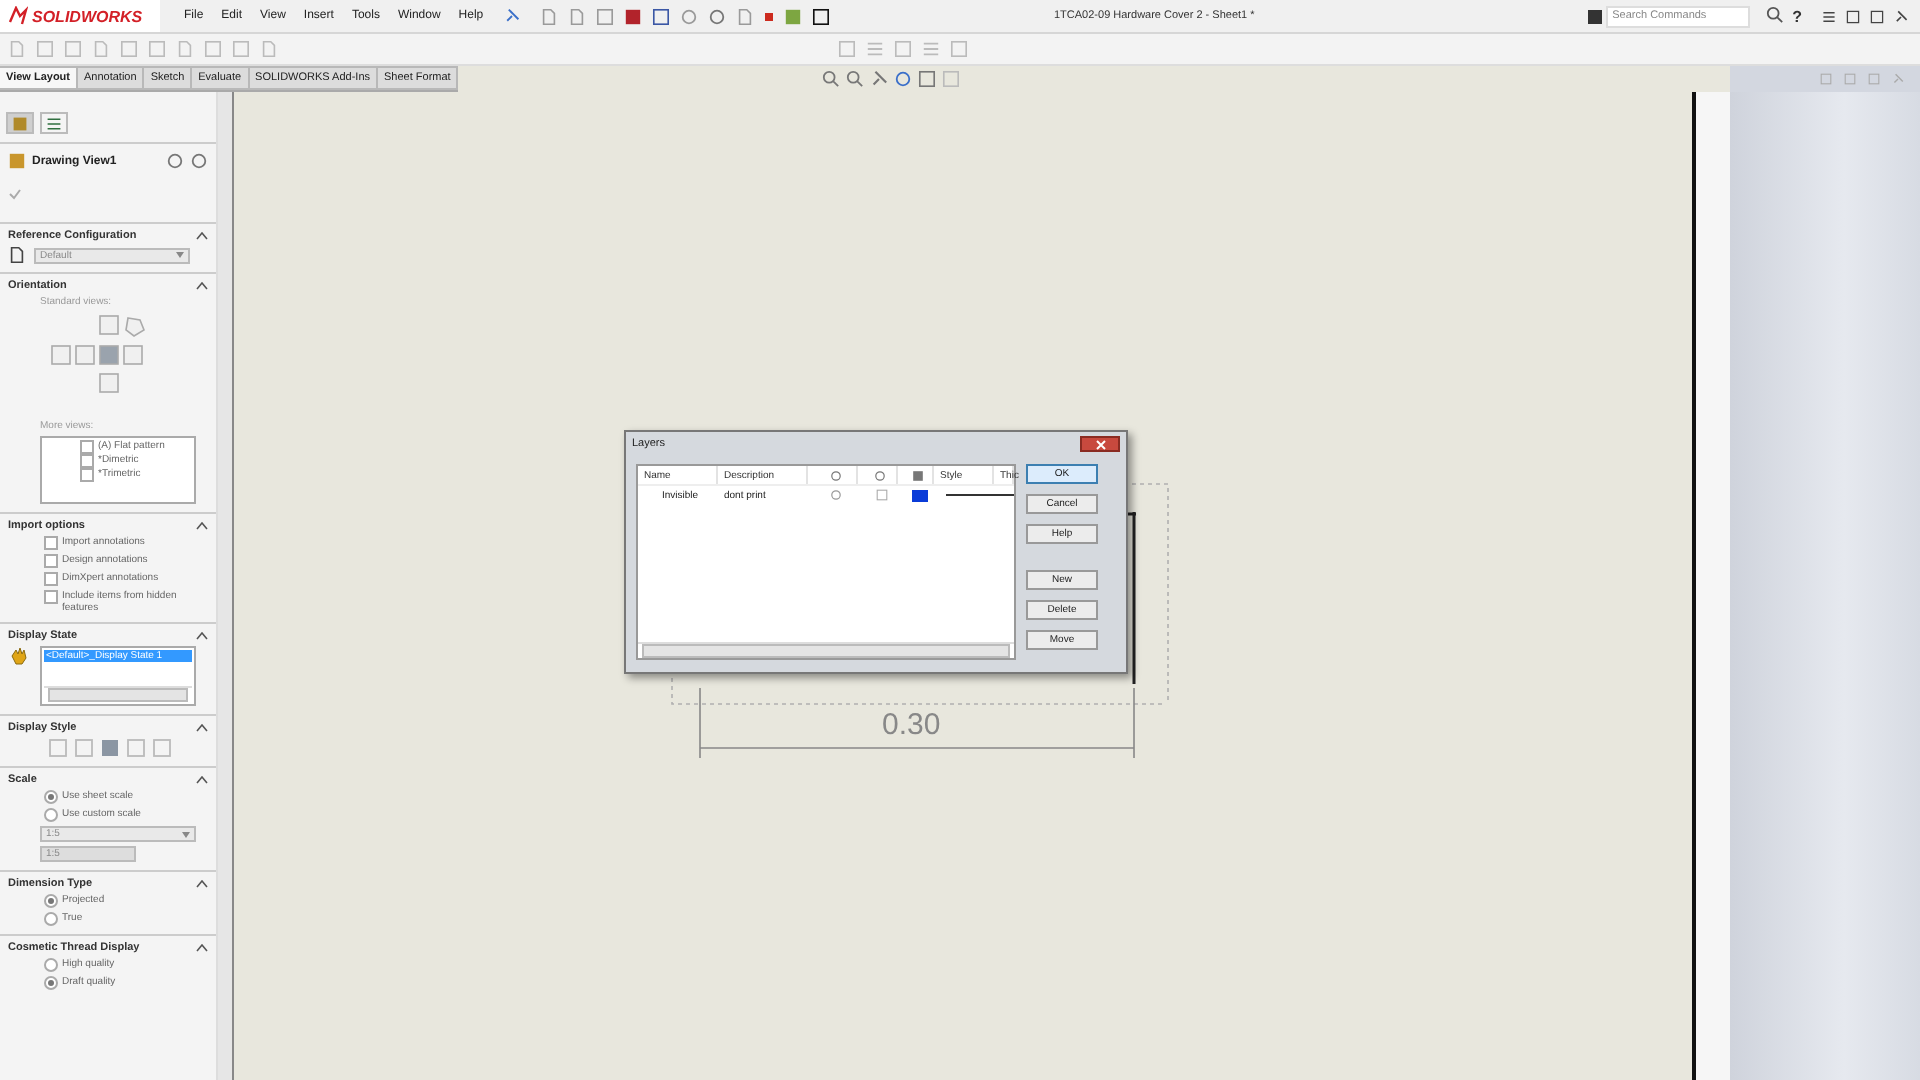  What do you see at coordinates (919, 495) in the screenshot?
I see `color-swatch` at bounding box center [919, 495].